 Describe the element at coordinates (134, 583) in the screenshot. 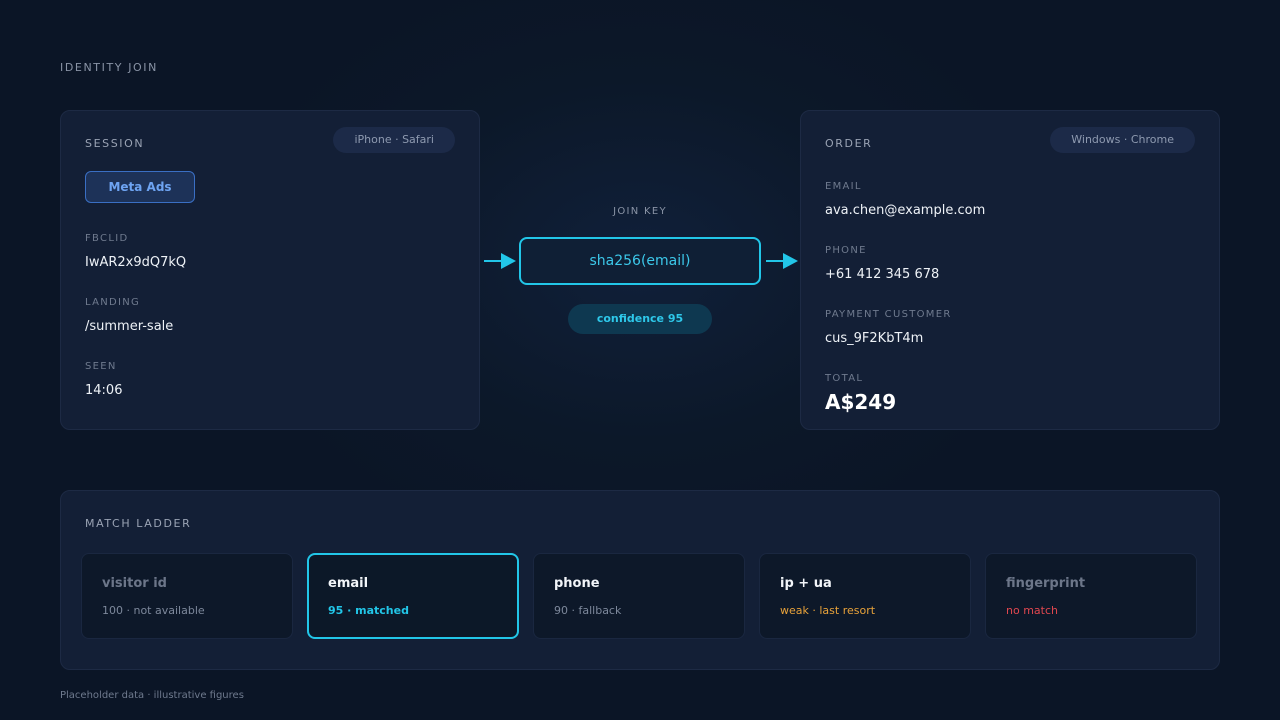

I see `step-name: visitor id` at that location.